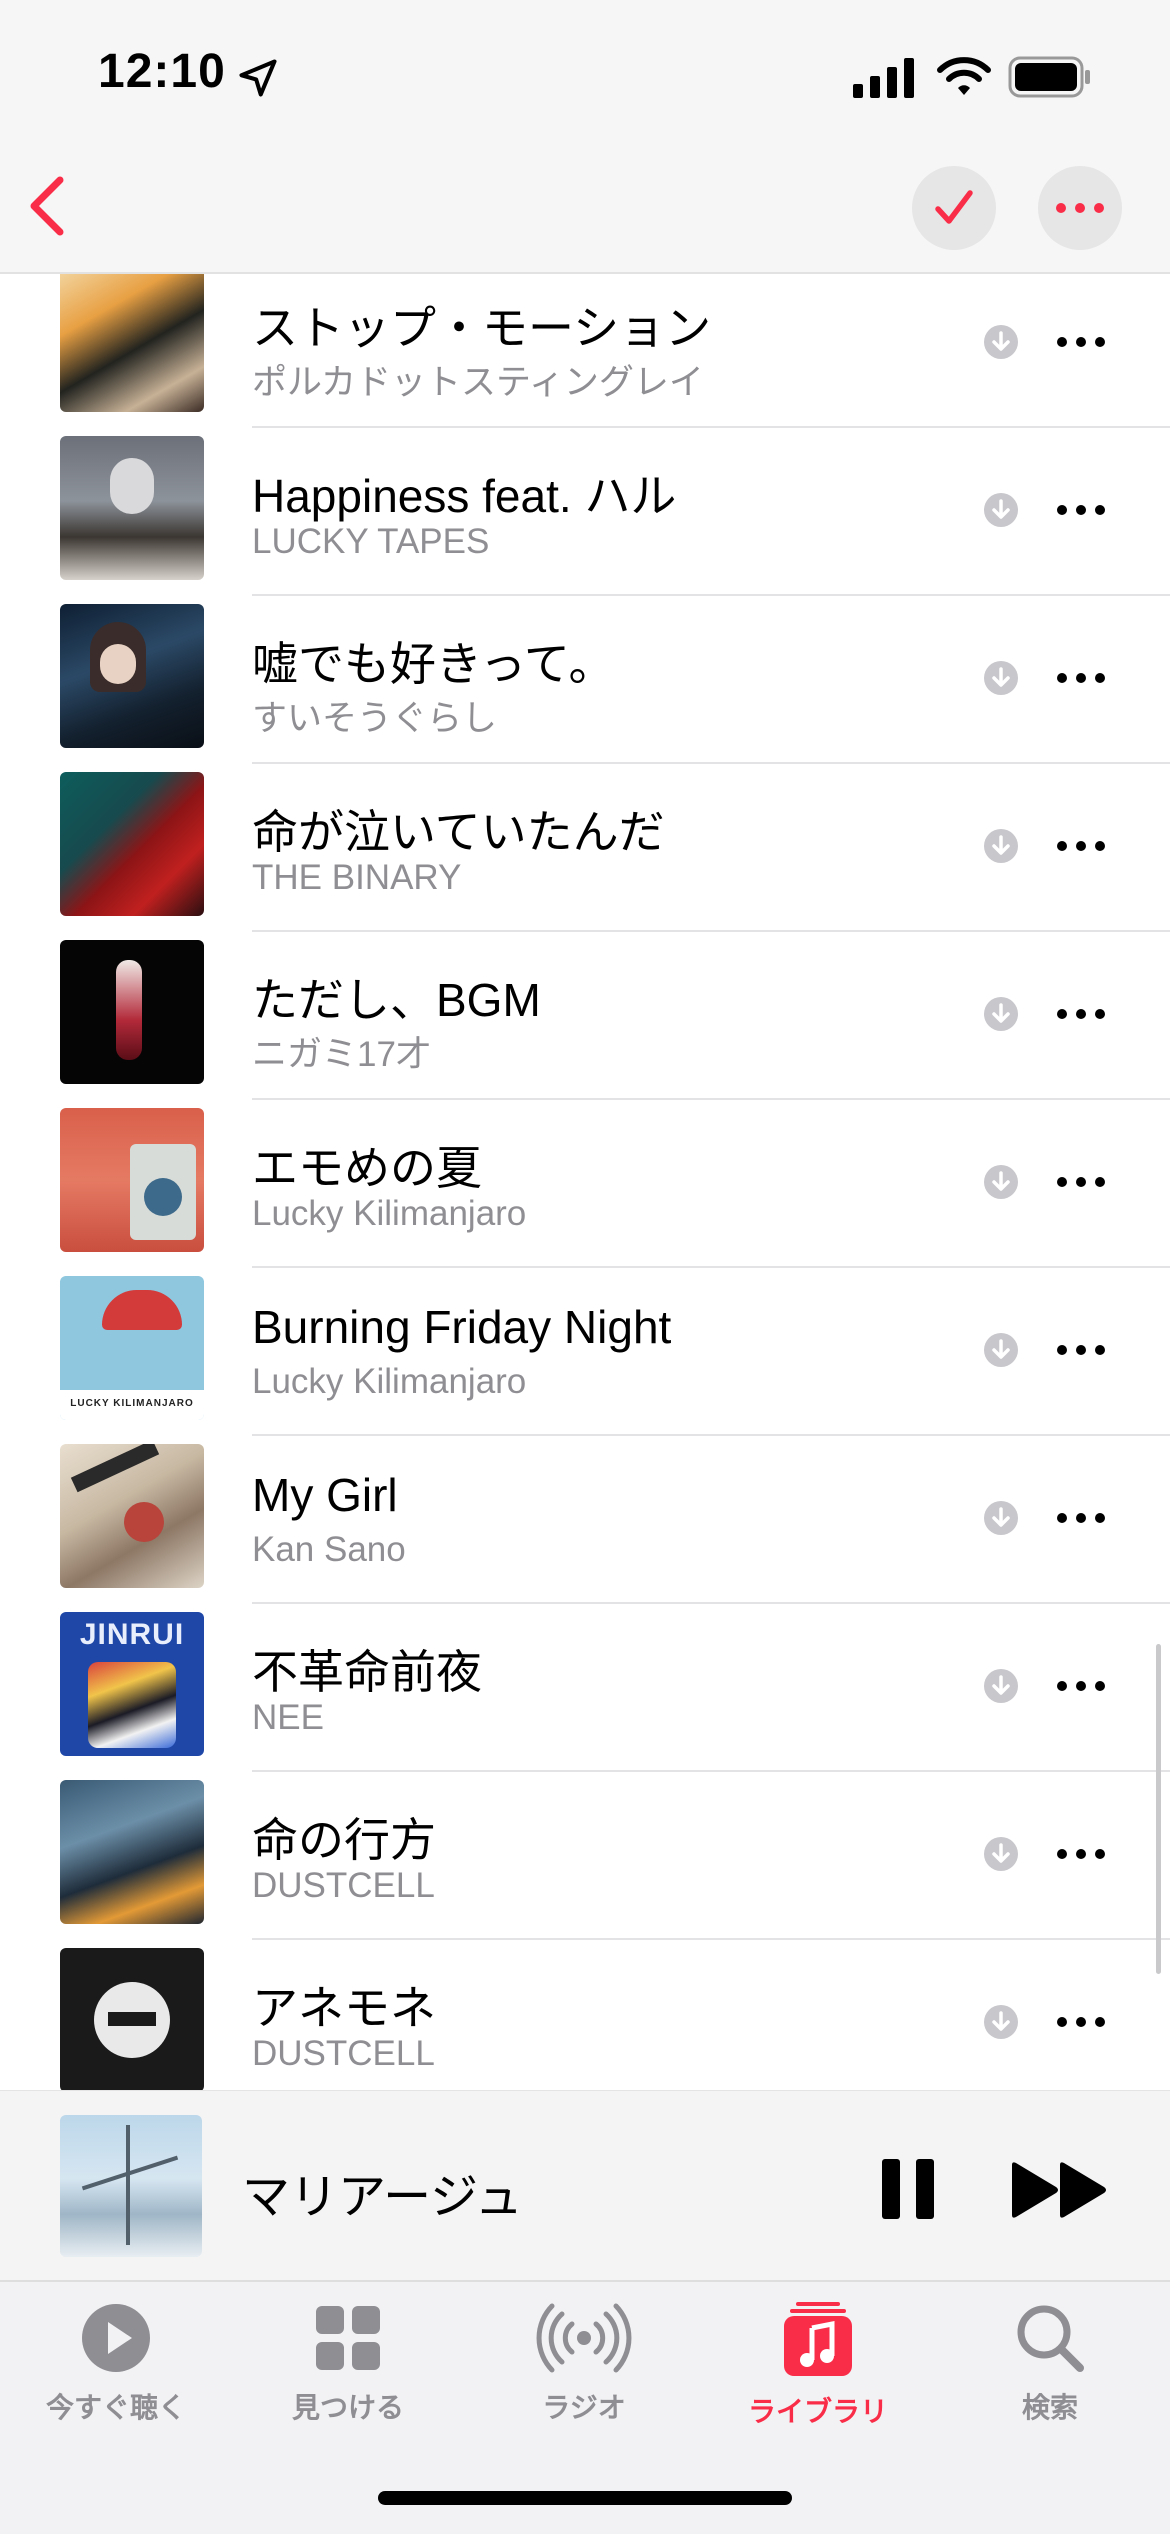 Image resolution: width=1170 pixels, height=2534 pixels. I want to click on song-artist: LUCKY TAPES, so click(371, 541).